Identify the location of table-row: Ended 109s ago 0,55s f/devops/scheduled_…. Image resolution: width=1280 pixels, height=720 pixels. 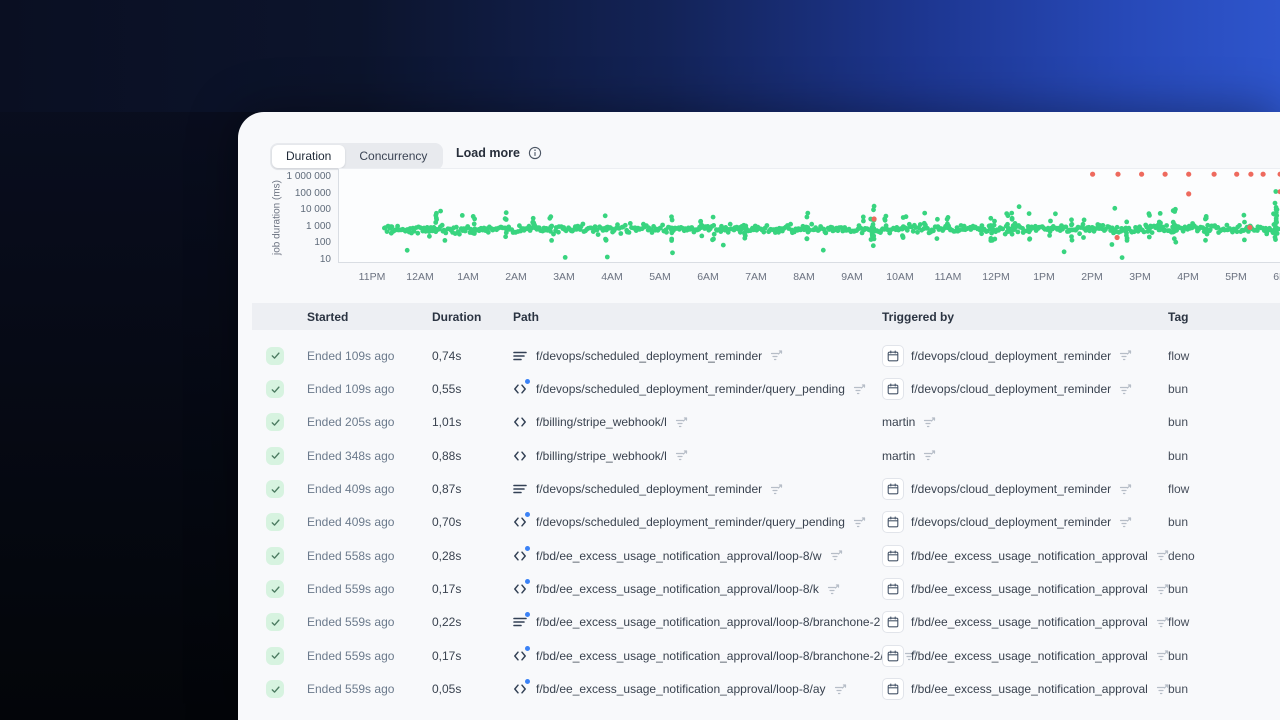
(766, 388).